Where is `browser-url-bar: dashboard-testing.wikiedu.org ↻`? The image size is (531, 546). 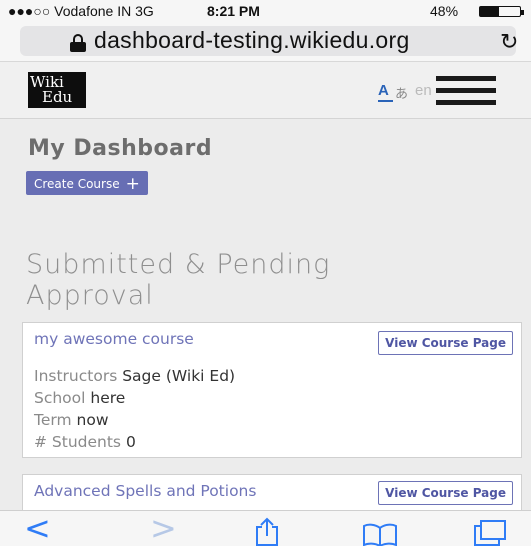
browser-url-bar: dashboard-testing.wikiedu.org ↻ is located at coordinates (265, 42).